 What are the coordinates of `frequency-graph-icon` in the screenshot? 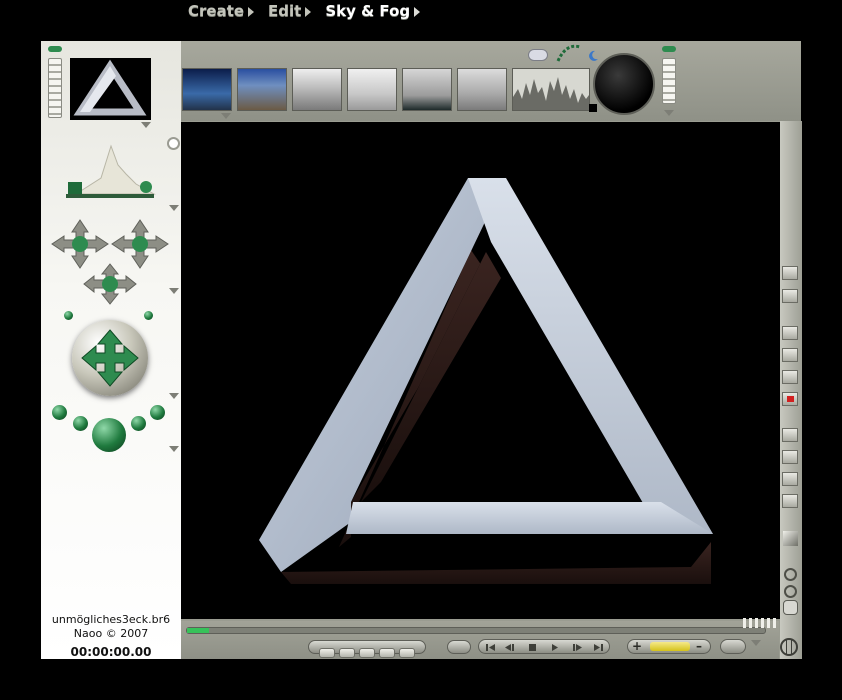 It's located at (551, 93).